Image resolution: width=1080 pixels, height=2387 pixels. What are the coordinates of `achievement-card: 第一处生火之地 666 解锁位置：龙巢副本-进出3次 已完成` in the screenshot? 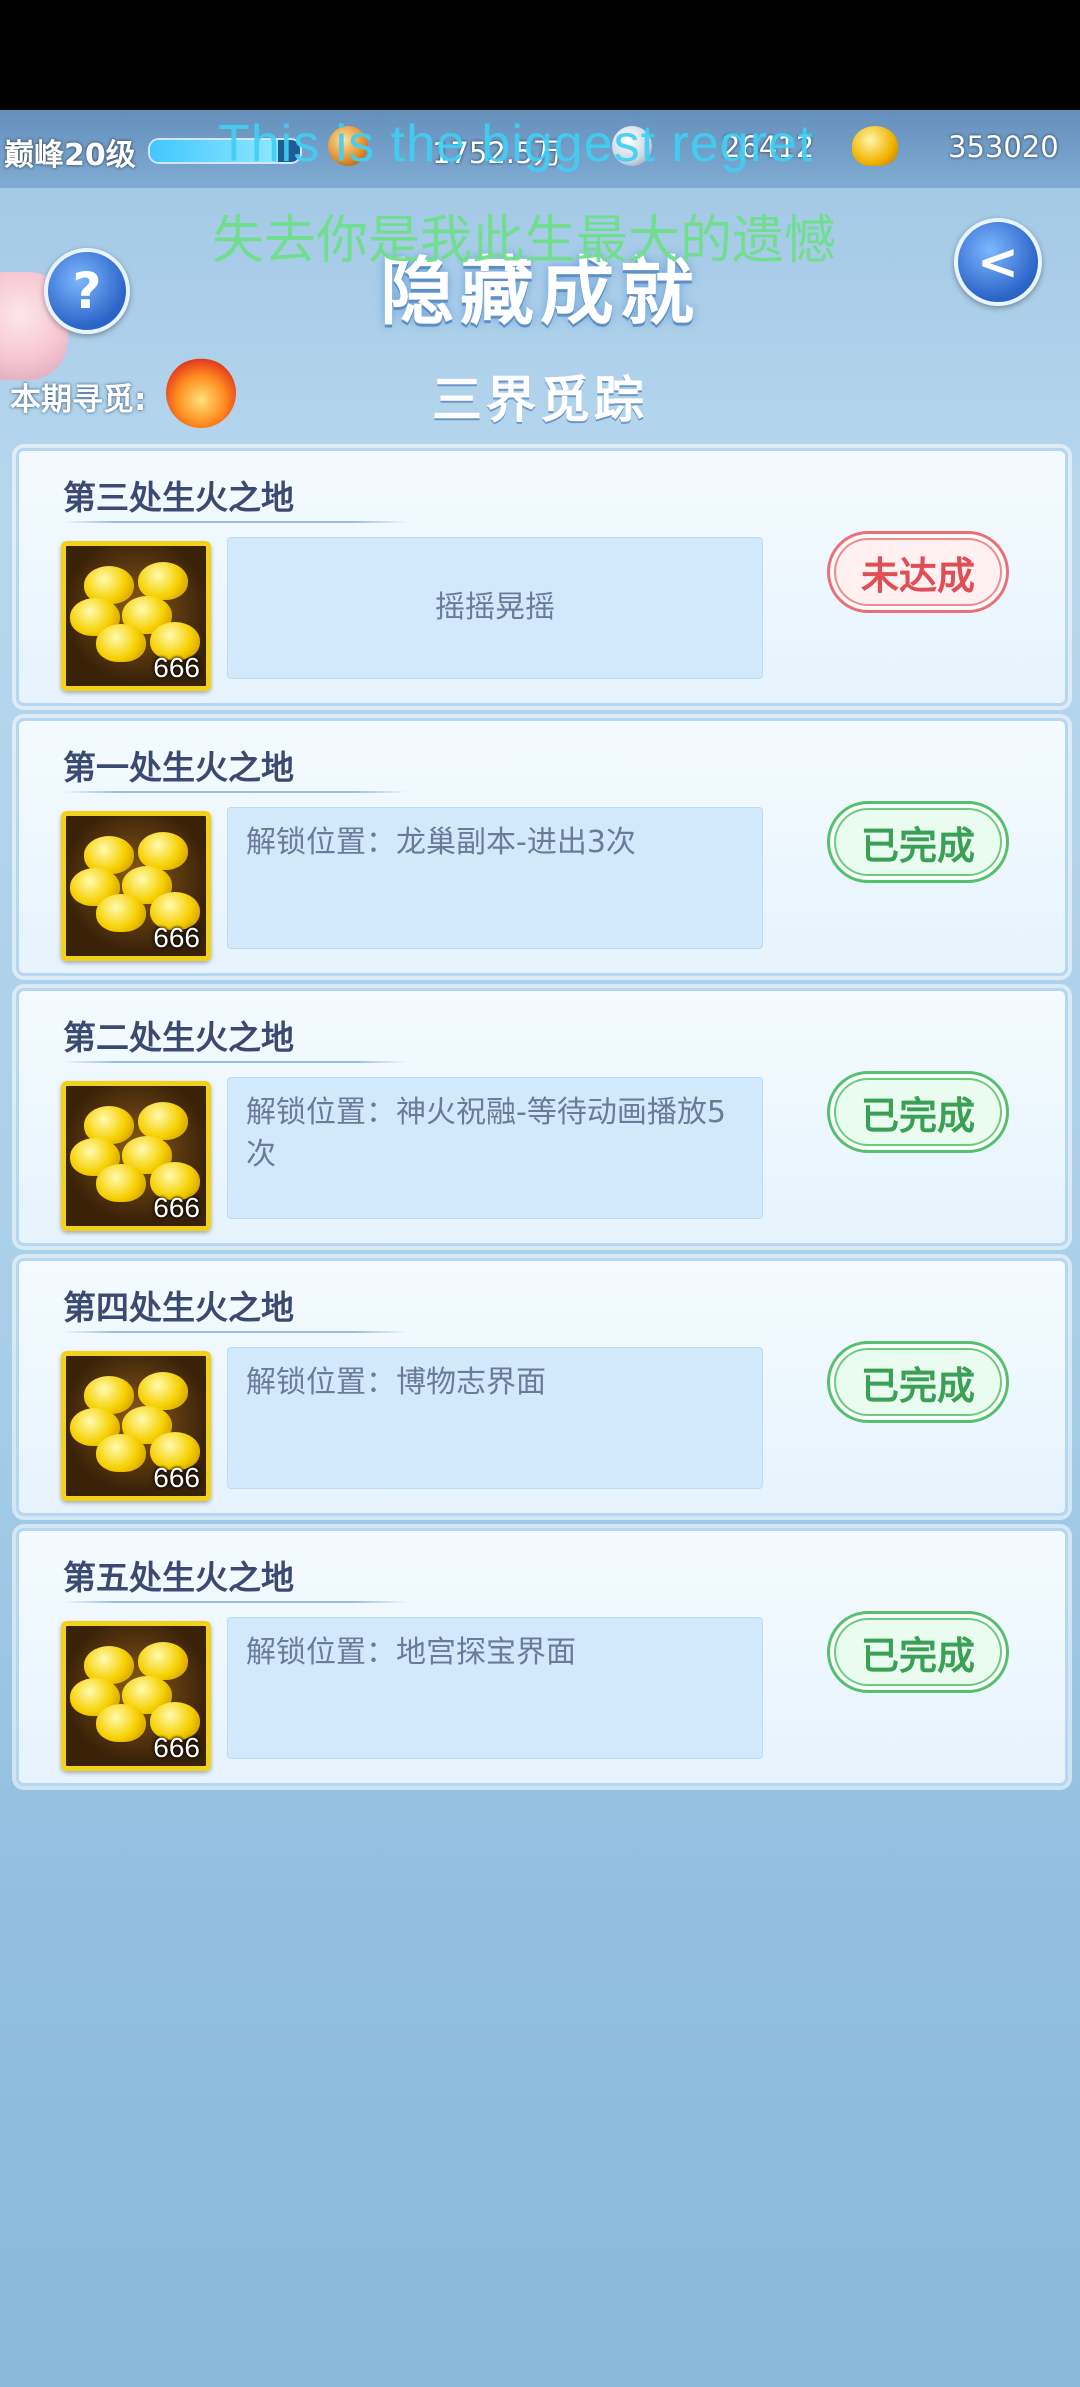 It's located at (542, 847).